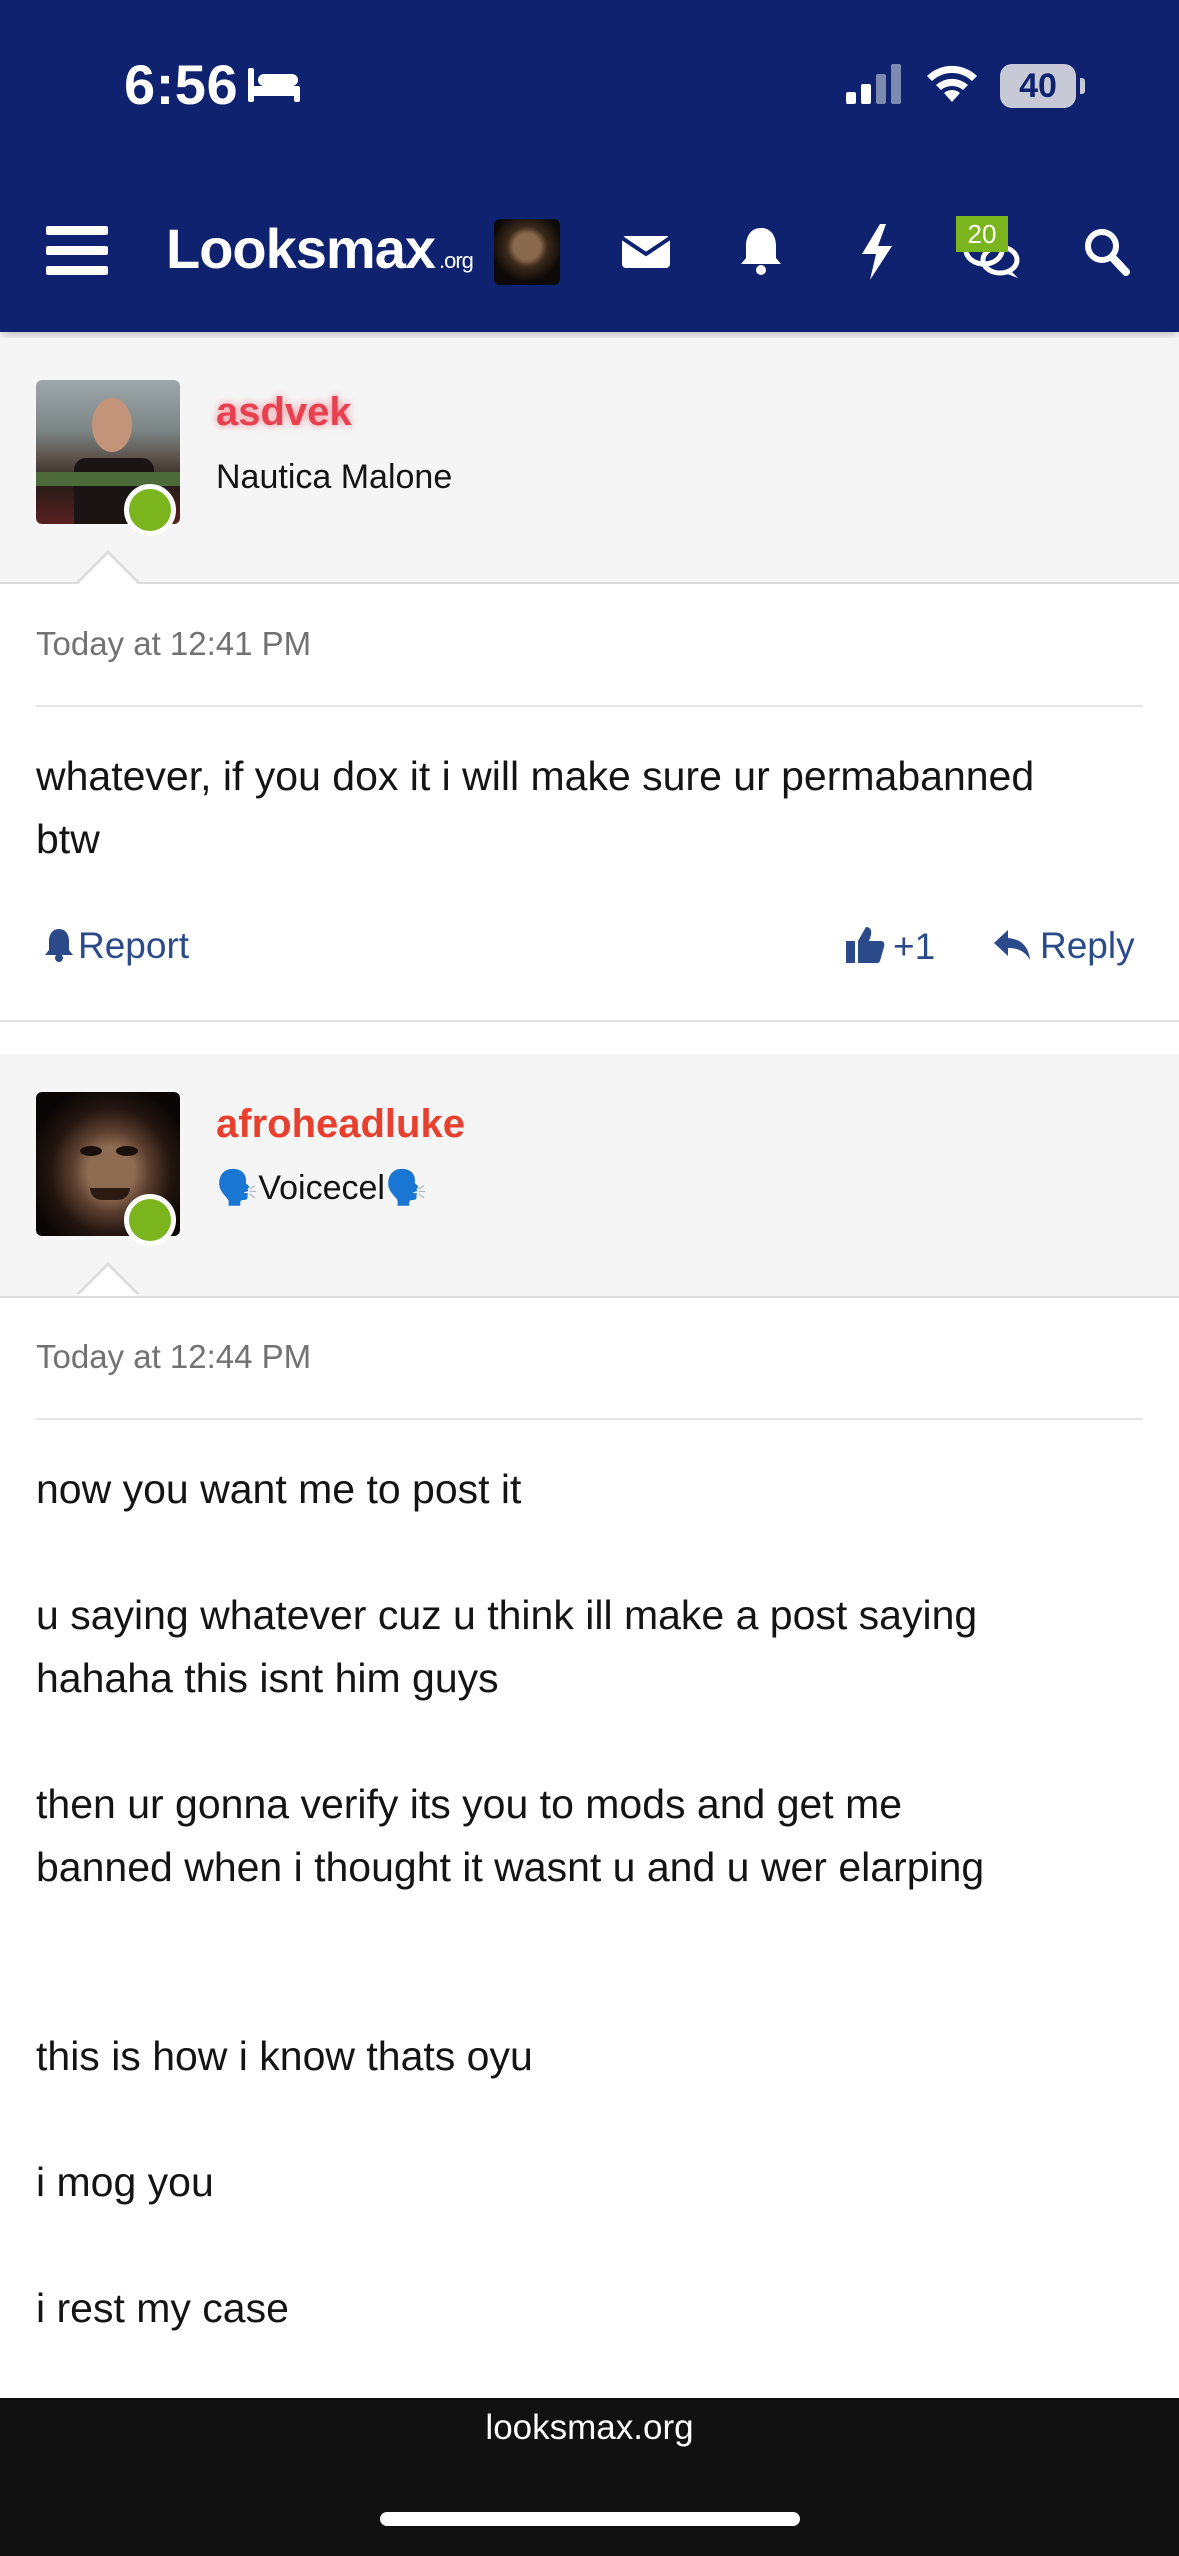 Image resolution: width=1179 pixels, height=2556 pixels. What do you see at coordinates (527, 252) in the screenshot?
I see `avatar` at bounding box center [527, 252].